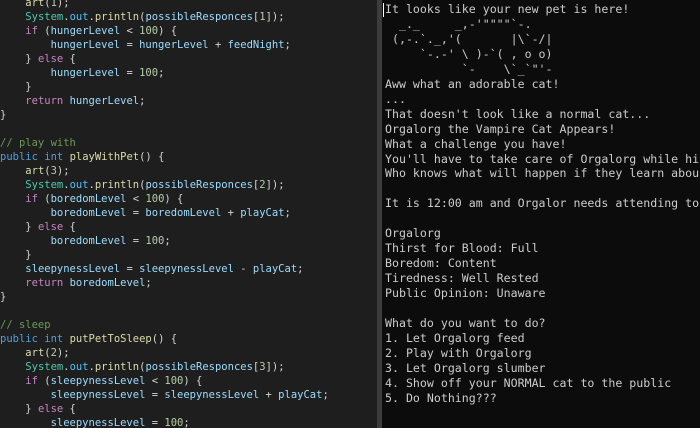  Describe the element at coordinates (110, 339) in the screenshot. I see `code-token: putPetToSleep` at that location.